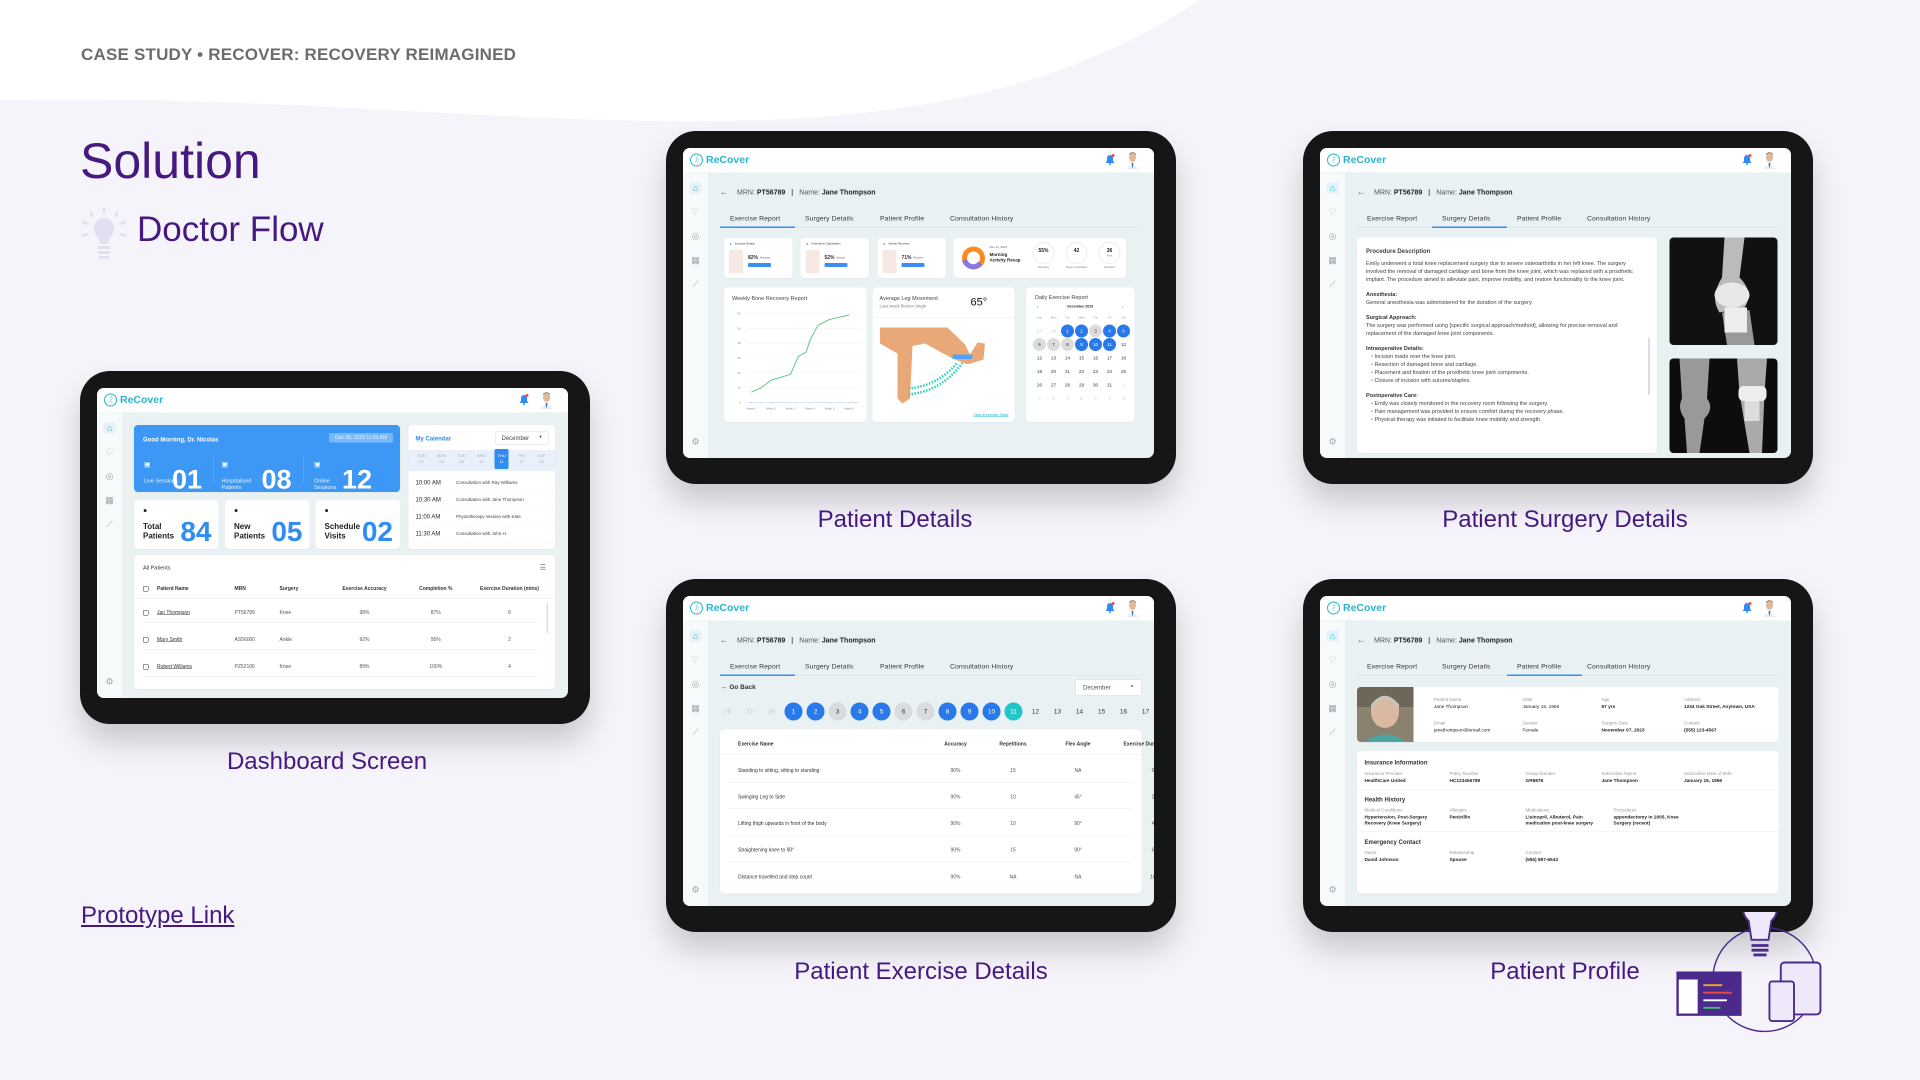  What do you see at coordinates (881, 711) in the screenshot?
I see `day-selector: 5` at bounding box center [881, 711].